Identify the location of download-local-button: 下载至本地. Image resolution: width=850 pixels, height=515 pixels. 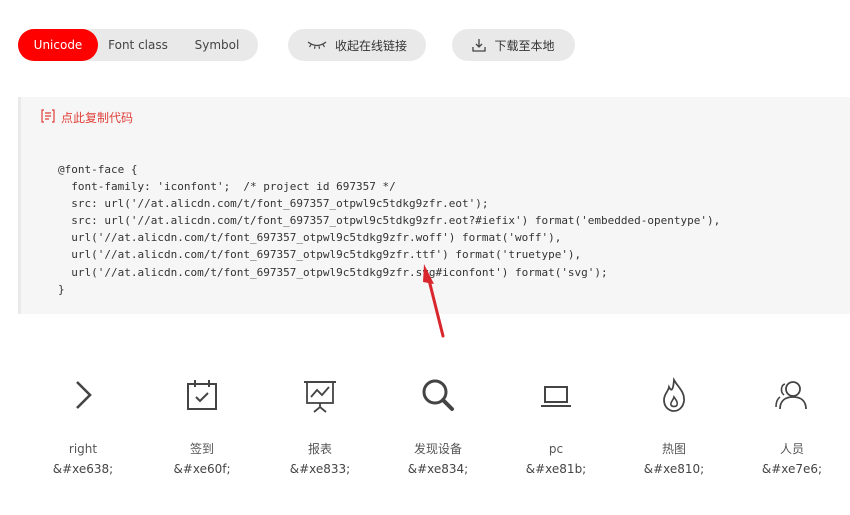
(513, 45).